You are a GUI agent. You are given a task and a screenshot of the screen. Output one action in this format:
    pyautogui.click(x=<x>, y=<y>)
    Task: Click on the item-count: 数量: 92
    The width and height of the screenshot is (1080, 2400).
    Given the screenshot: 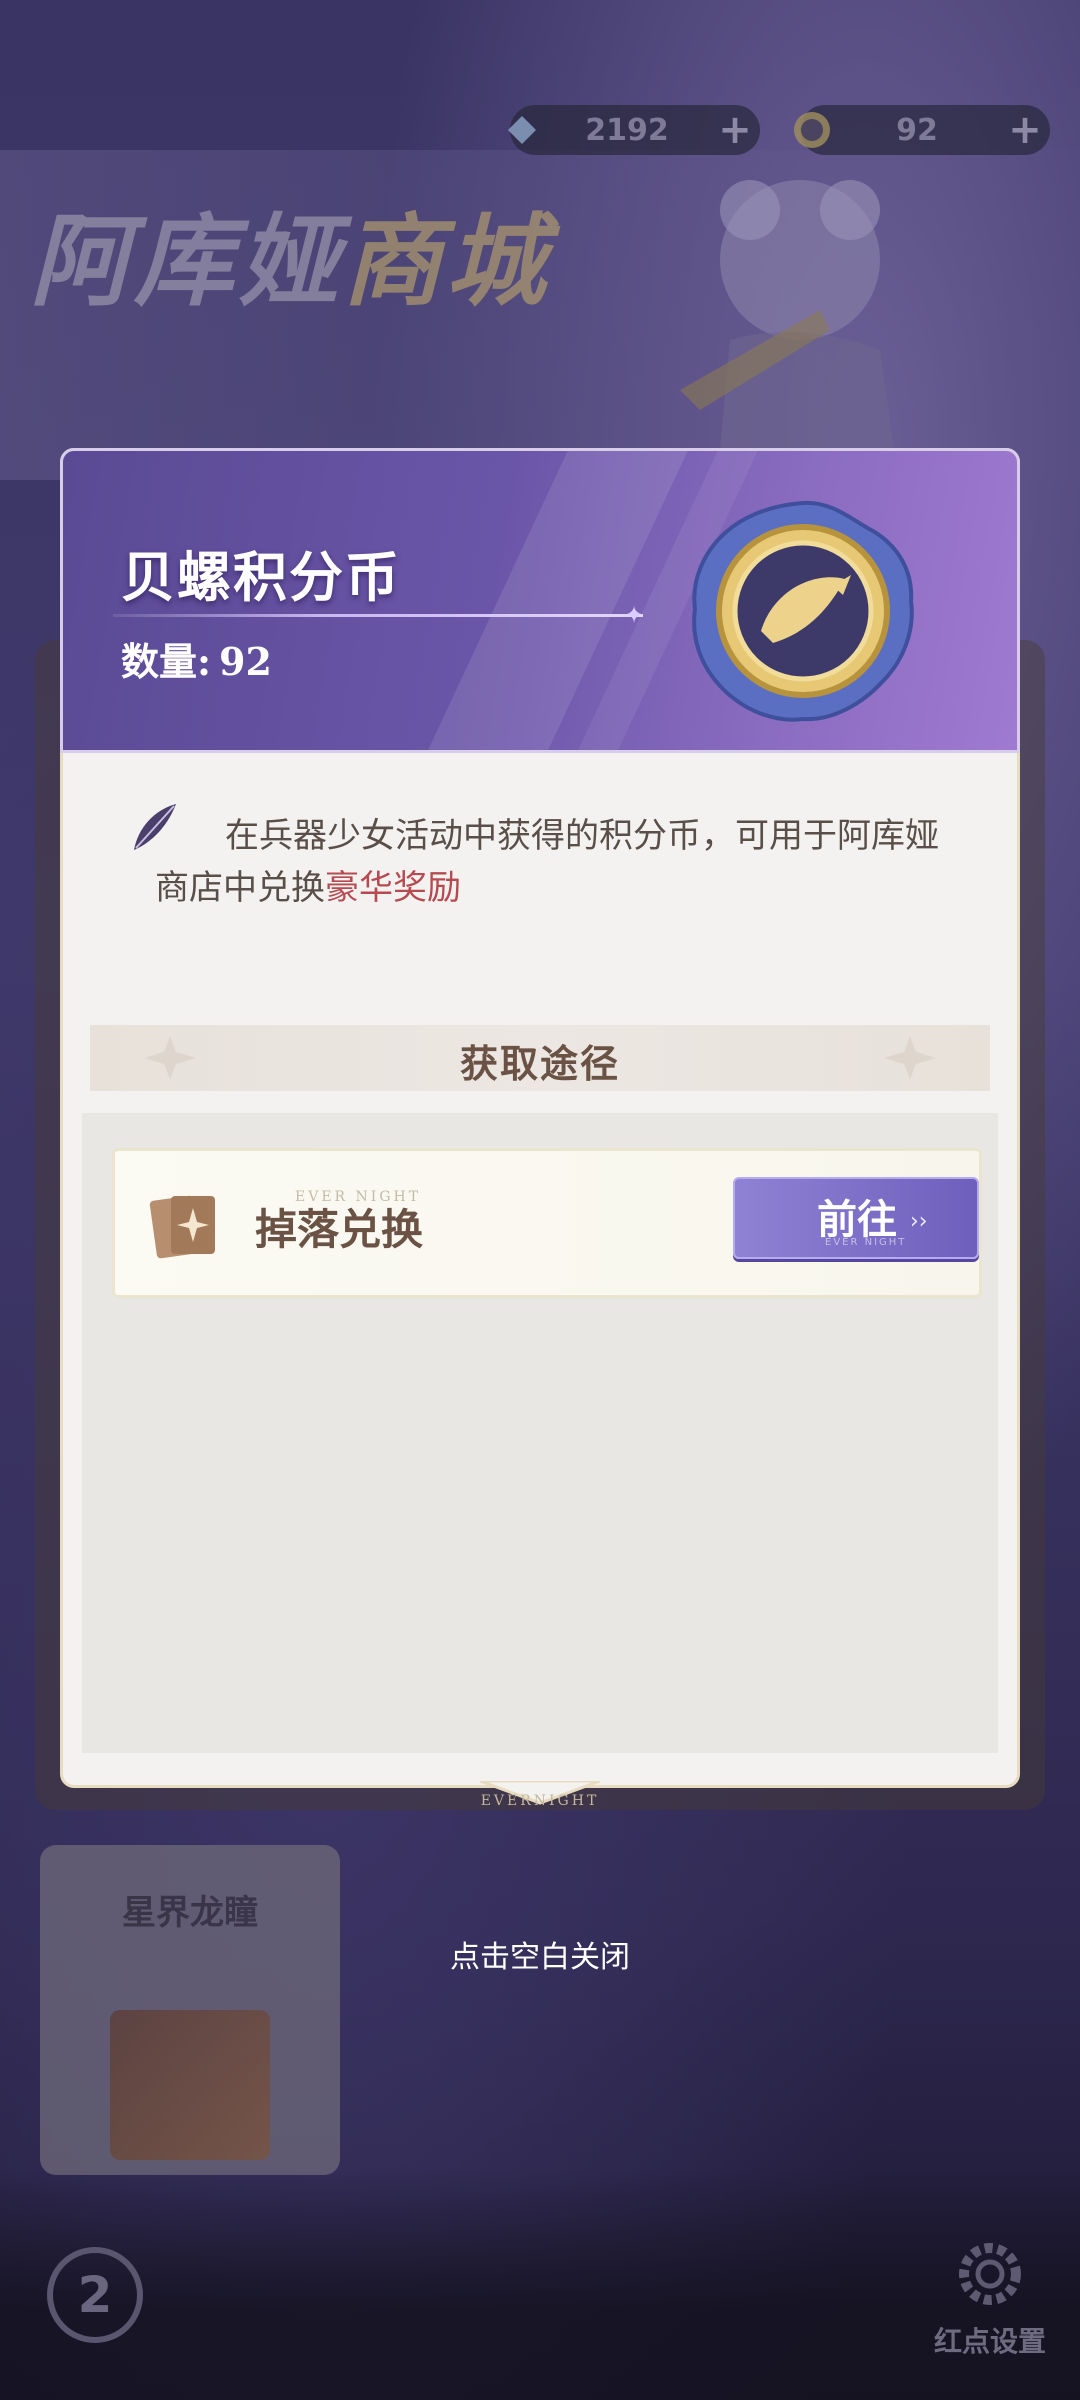 What is the action you would take?
    pyautogui.click(x=196, y=658)
    